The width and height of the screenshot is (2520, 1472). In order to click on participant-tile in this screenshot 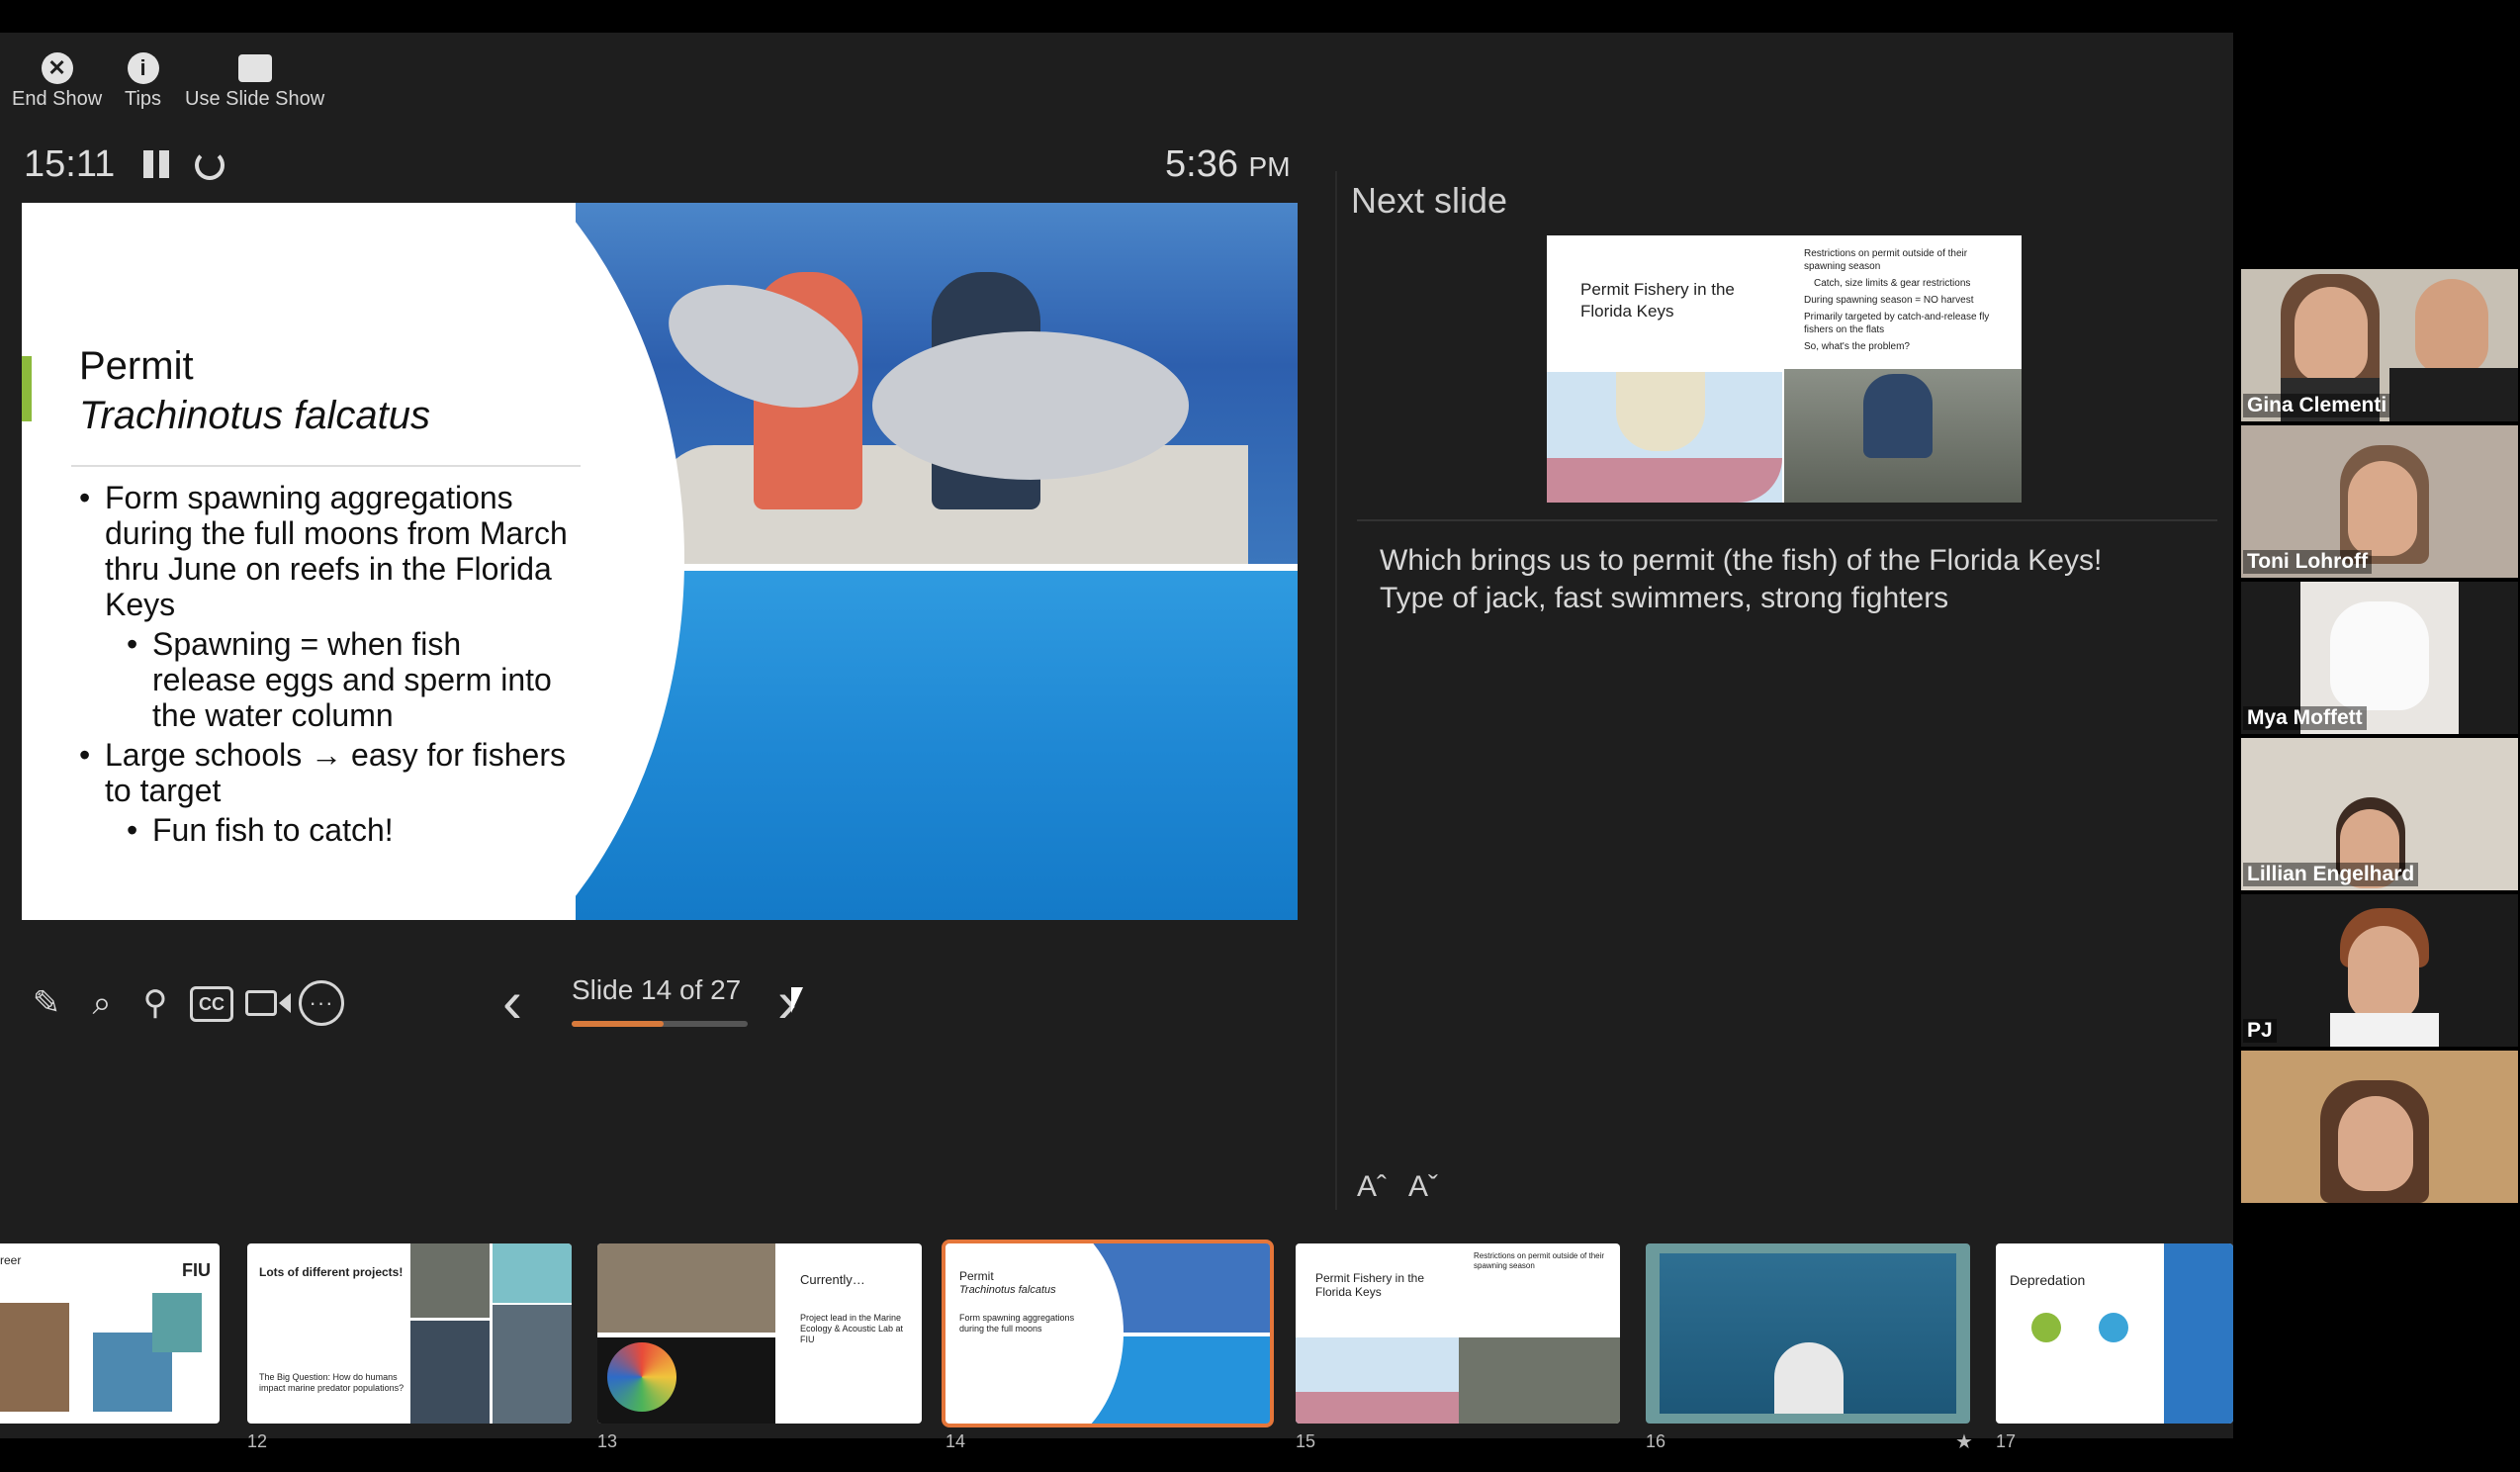, I will do `click(2379, 1127)`.